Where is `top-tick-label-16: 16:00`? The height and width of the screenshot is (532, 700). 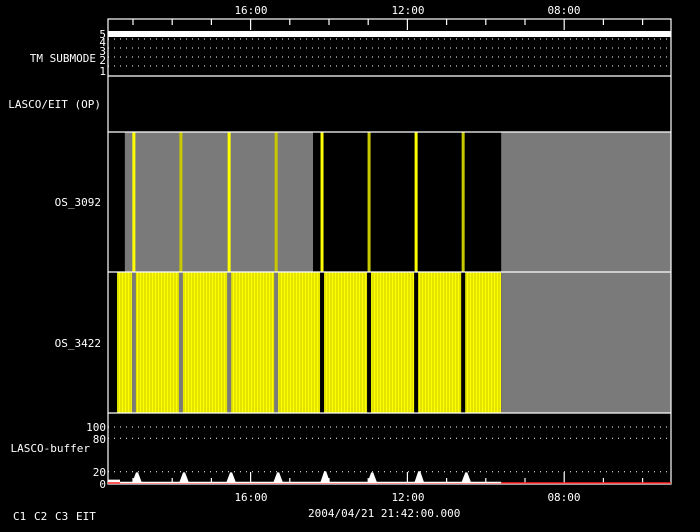 top-tick-label-16: 16:00 is located at coordinates (250, 10).